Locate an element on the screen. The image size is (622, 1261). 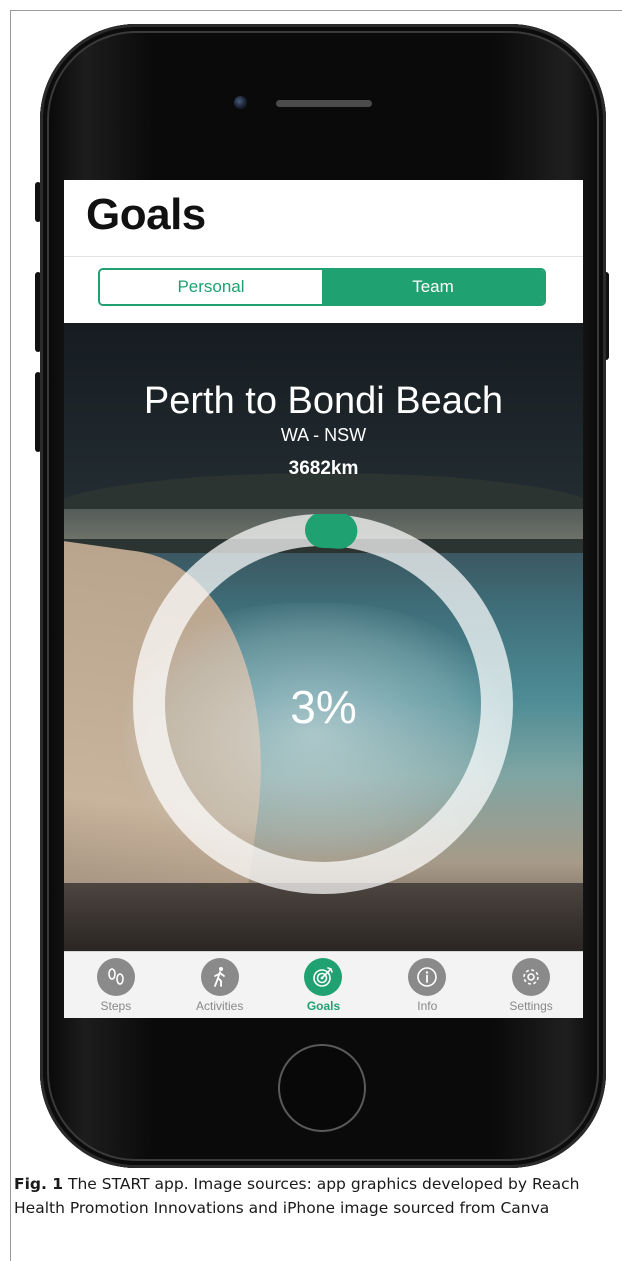
tab-activities: Activities is located at coordinates (220, 985).